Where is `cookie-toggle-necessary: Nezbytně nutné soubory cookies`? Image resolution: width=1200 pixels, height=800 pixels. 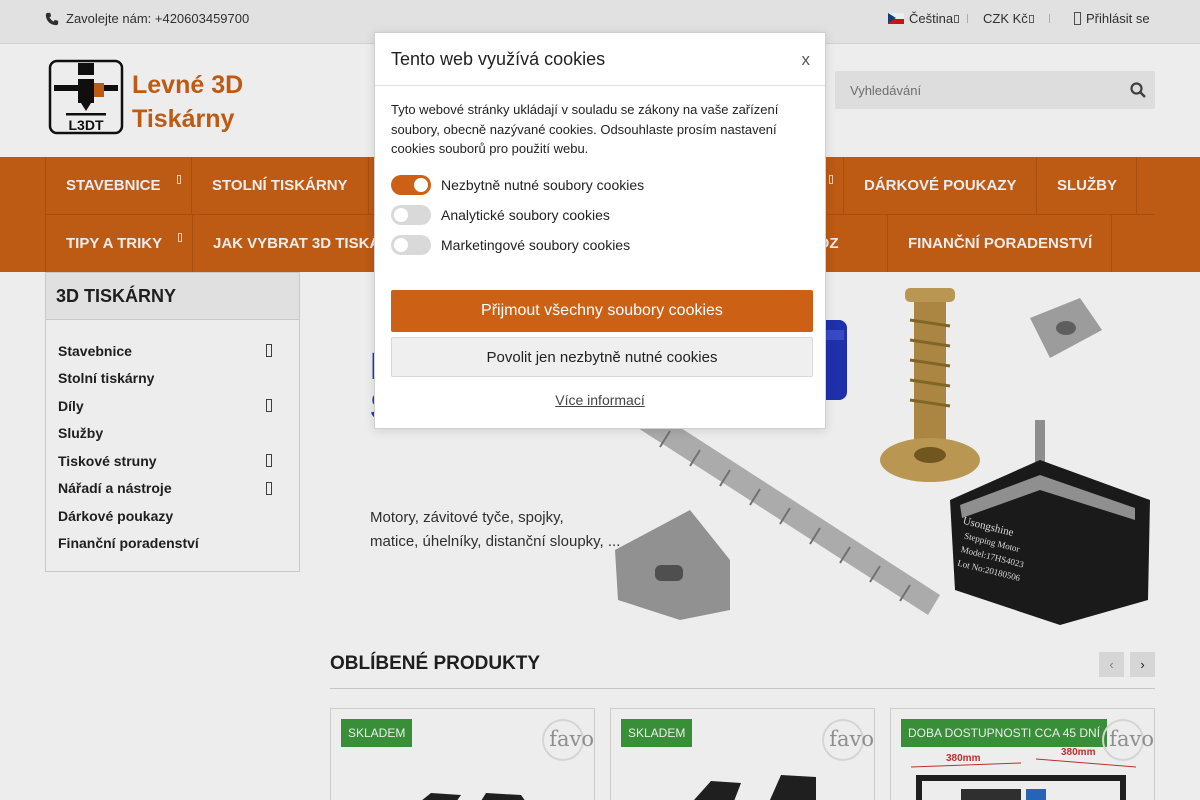
cookie-toggle-necessary: Nezbytně nutné soubory cookies is located at coordinates (517, 185).